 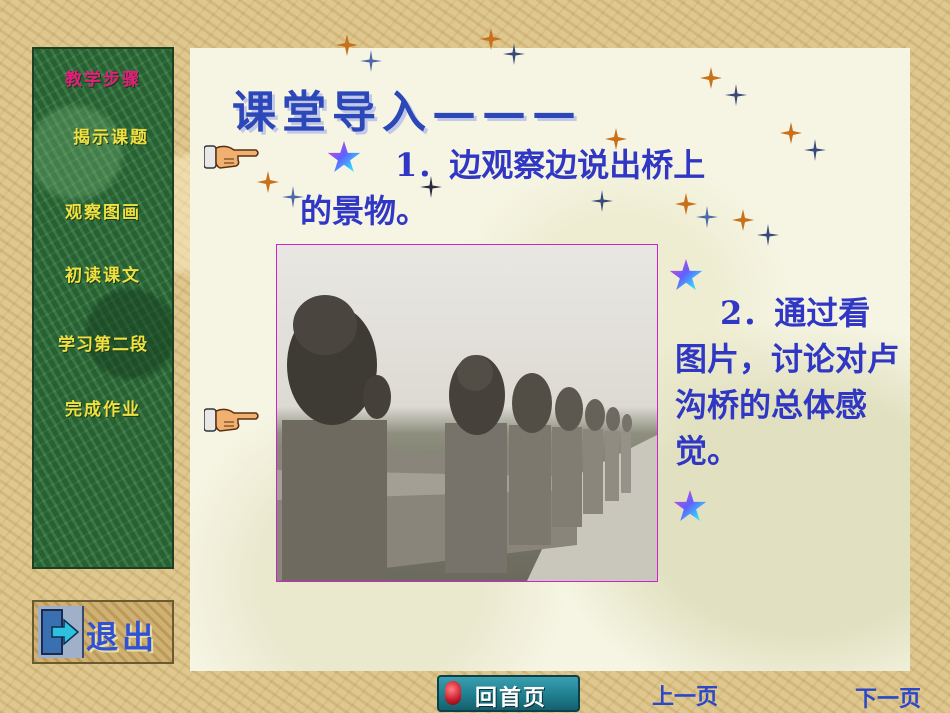 I want to click on nav-panel: 教学步骤 揭示课题 观察图画 初读课文 学习第二段 完成作业, so click(x=103, y=308).